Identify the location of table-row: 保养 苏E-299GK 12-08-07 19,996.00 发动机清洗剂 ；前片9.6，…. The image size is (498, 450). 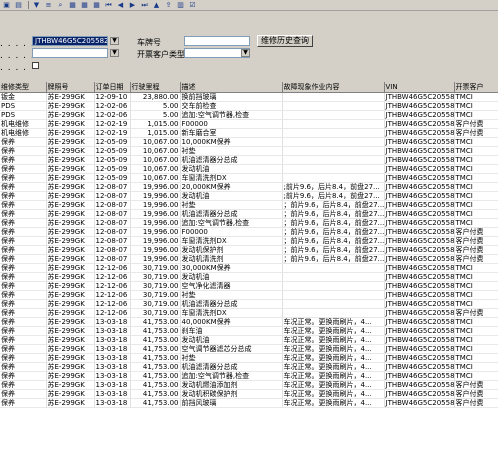
(249, 259).